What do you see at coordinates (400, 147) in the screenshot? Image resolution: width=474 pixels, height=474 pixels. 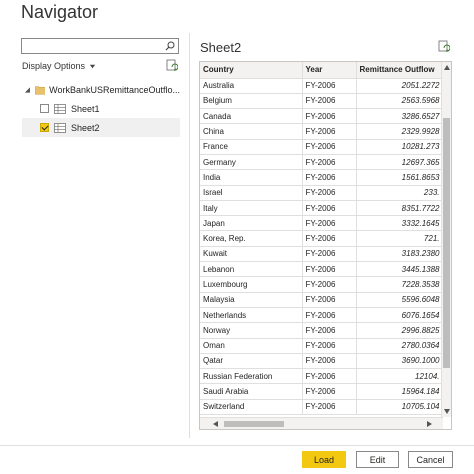 I see `cell-remittance-outflow: 10281.273` at bounding box center [400, 147].